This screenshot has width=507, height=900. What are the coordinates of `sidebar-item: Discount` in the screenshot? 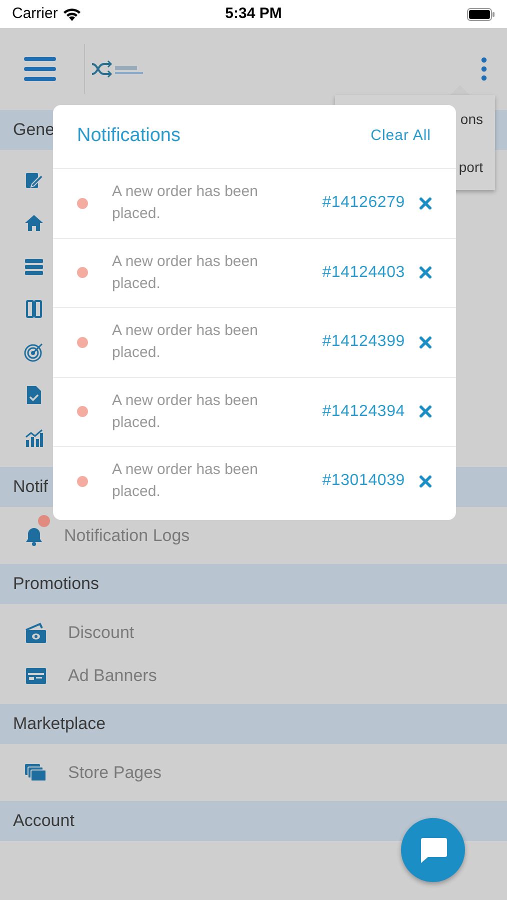 It's located at (101, 633).